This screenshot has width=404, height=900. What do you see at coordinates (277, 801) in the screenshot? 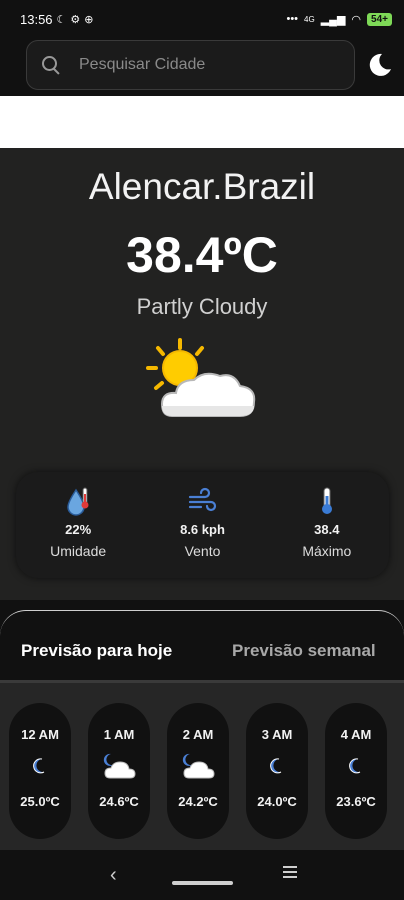
I see `hour-temperature: 24.0ºC` at bounding box center [277, 801].